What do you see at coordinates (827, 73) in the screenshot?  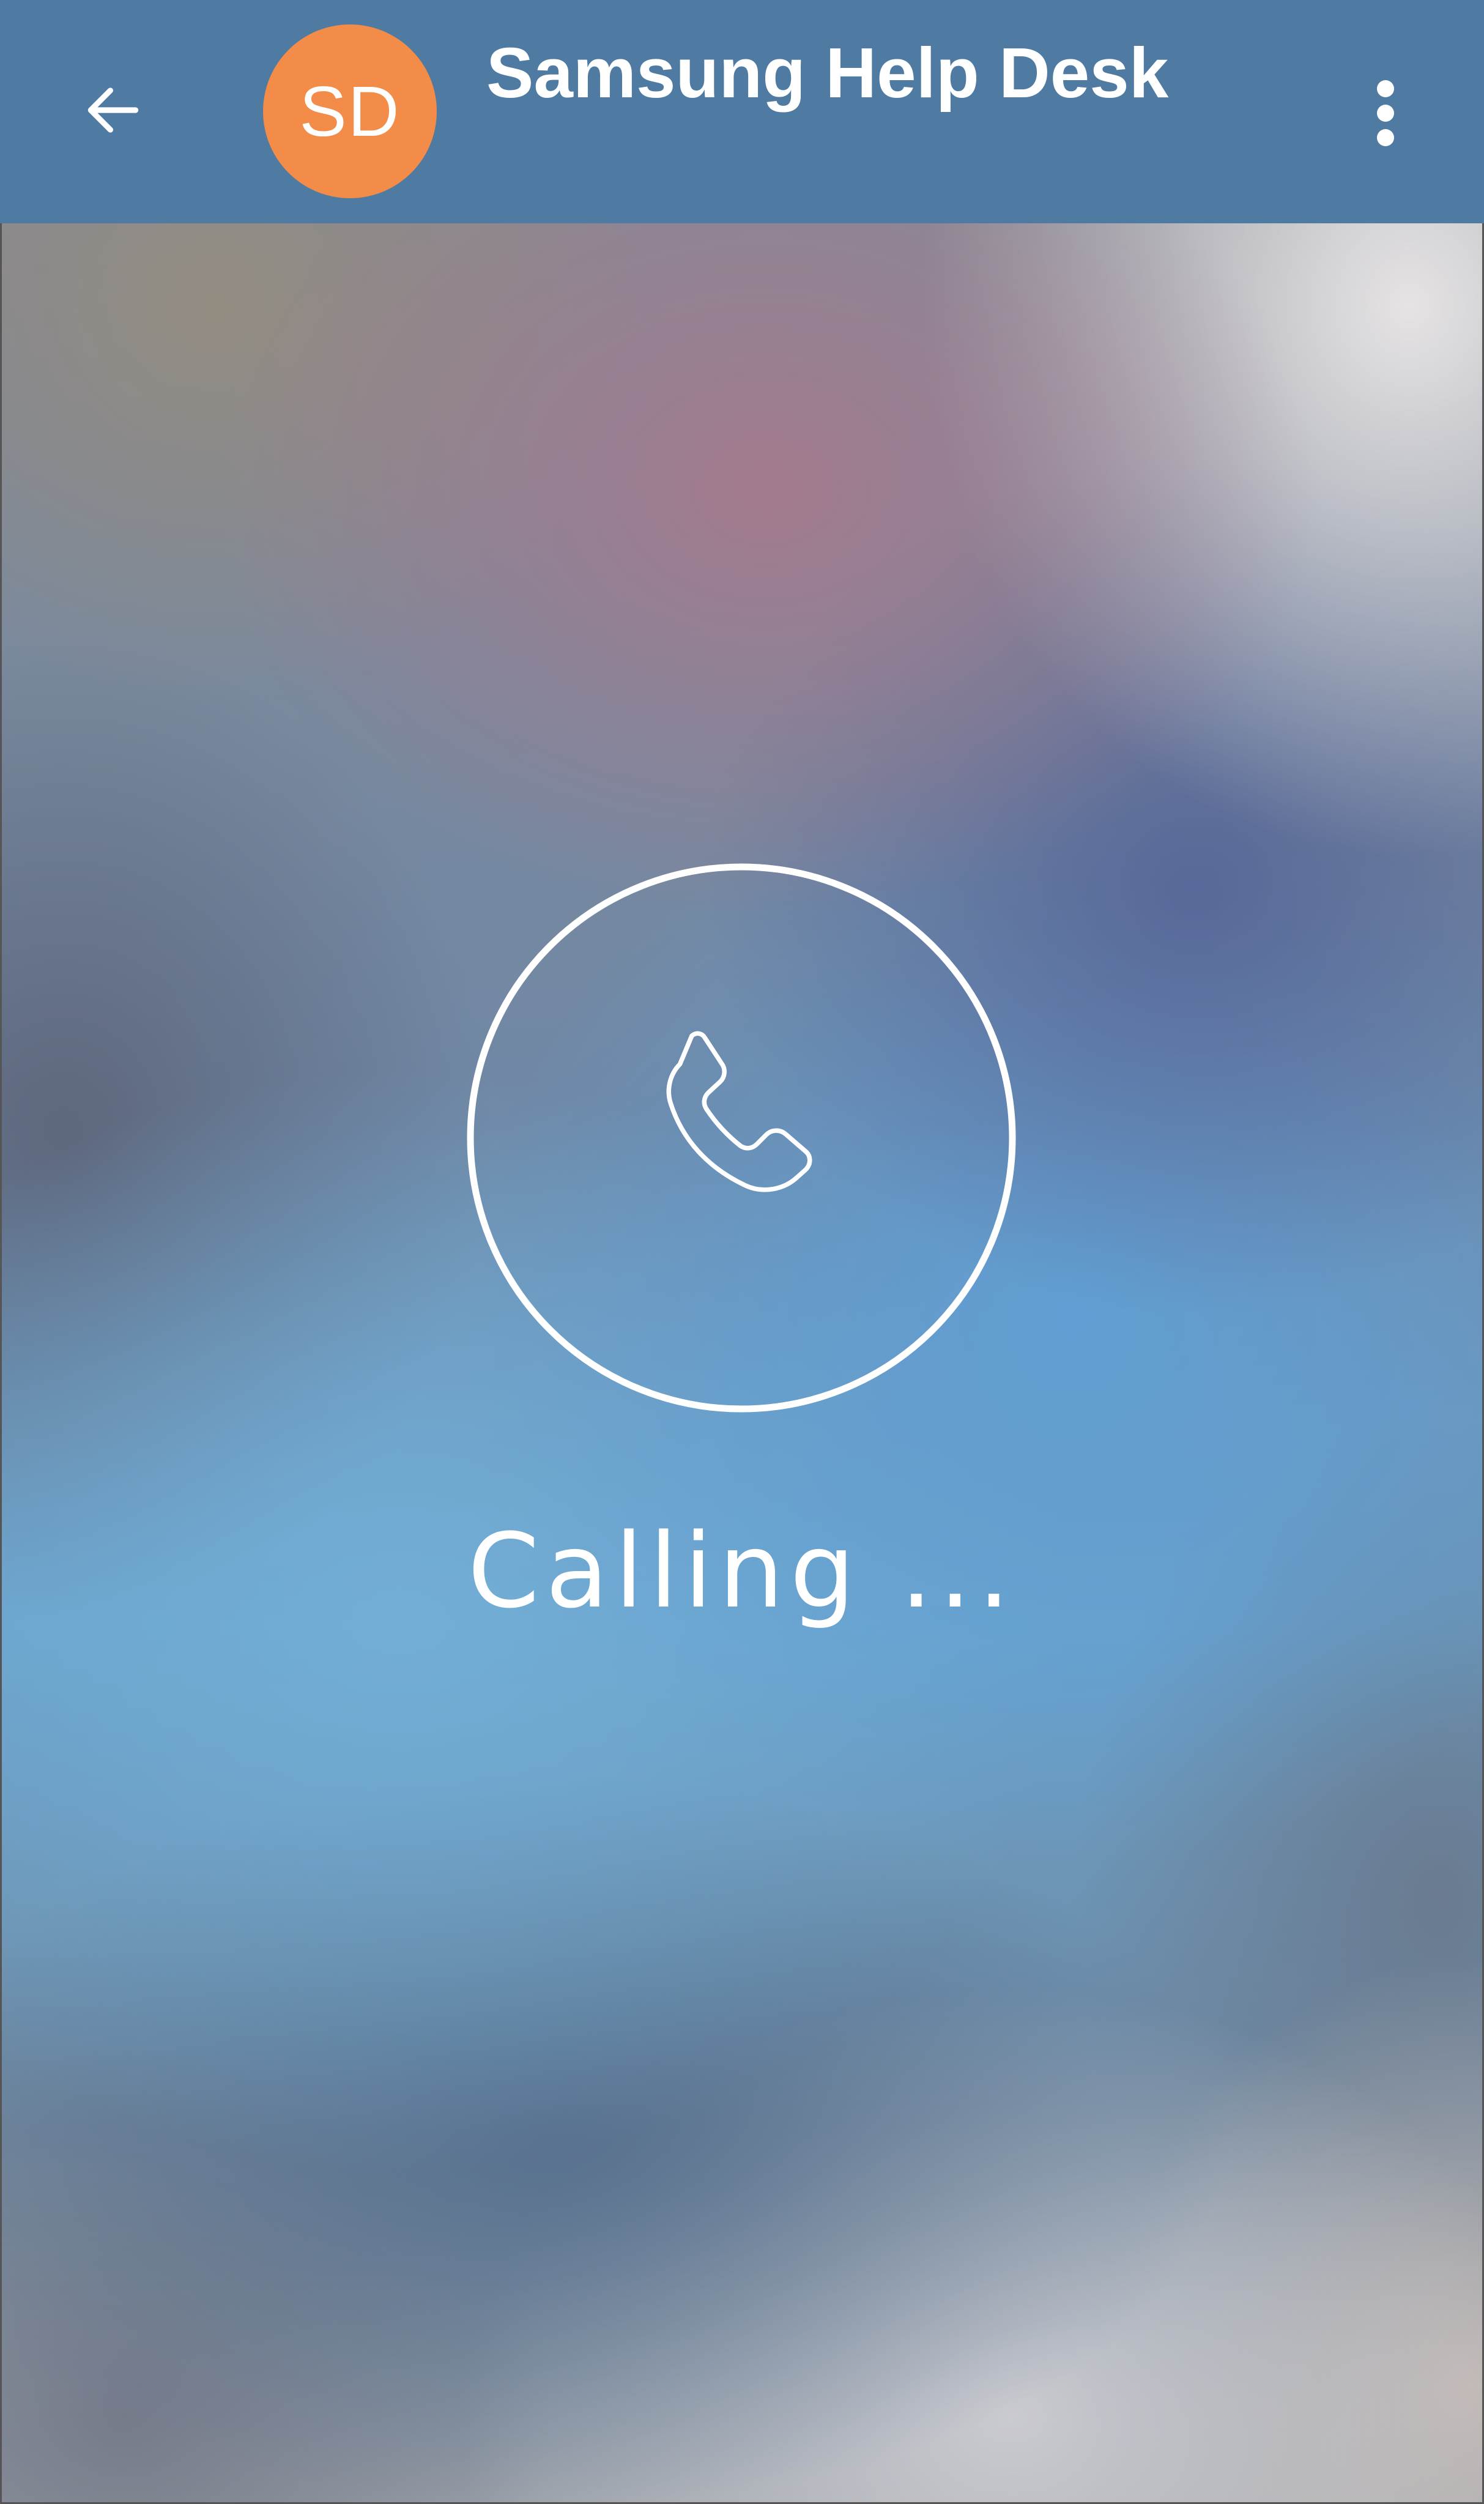 I see `page-title: Samsung Help Desk` at bounding box center [827, 73].